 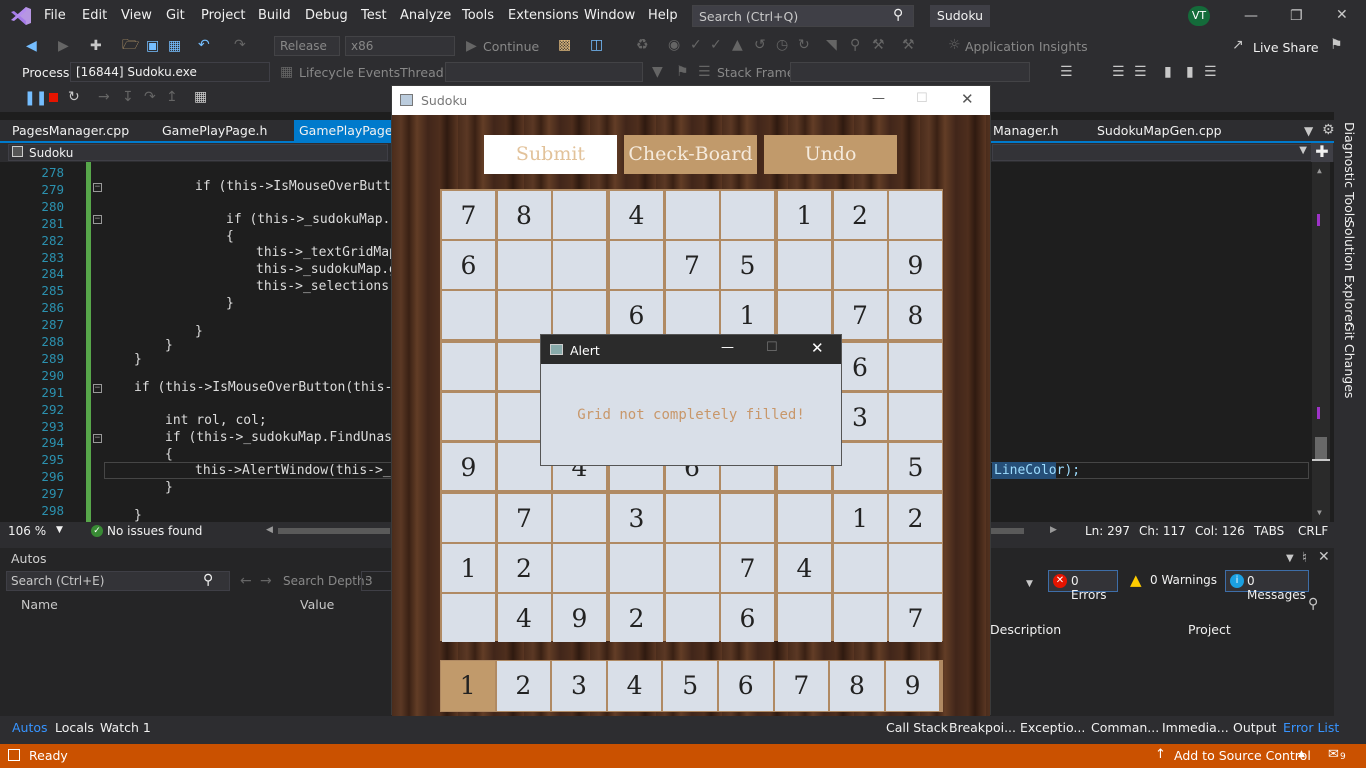 What do you see at coordinates (917, 727) in the screenshot?
I see `tab-call-stack: Call Stack` at bounding box center [917, 727].